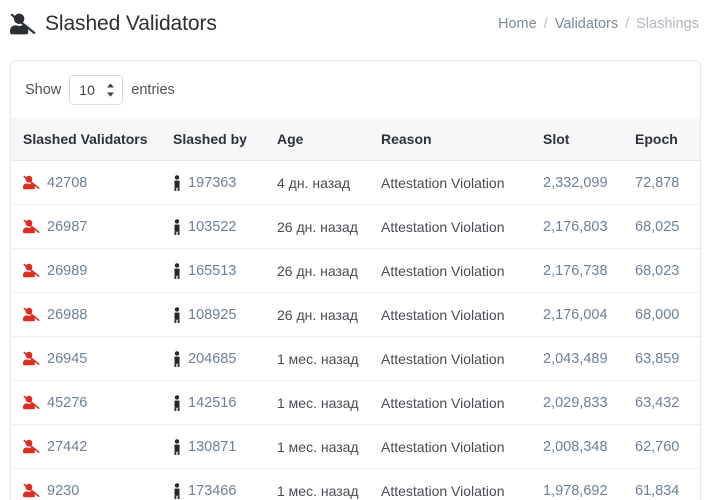 This screenshot has width=711, height=500. I want to click on cell-slot: 2,029,833, so click(589, 402).